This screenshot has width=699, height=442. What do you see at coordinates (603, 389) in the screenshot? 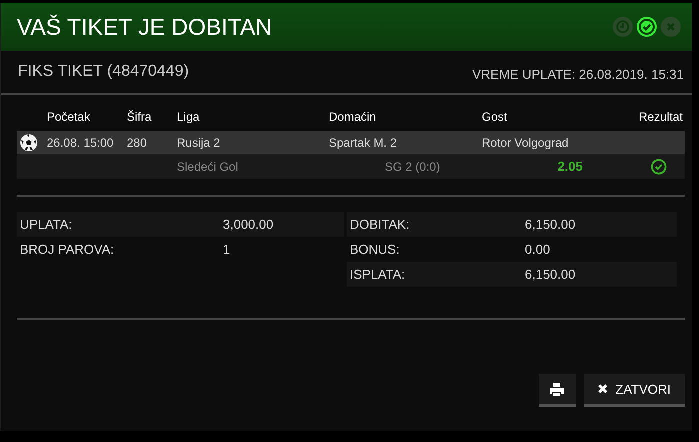
I see `close-icon` at bounding box center [603, 389].